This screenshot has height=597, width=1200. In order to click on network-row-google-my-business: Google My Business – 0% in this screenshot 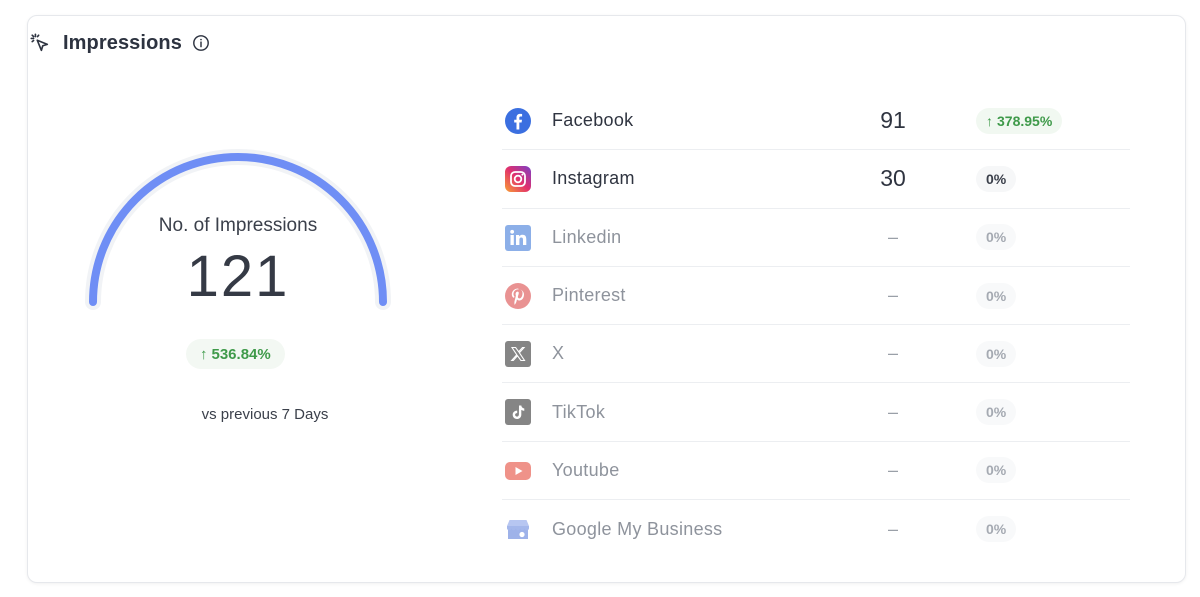, I will do `click(816, 529)`.